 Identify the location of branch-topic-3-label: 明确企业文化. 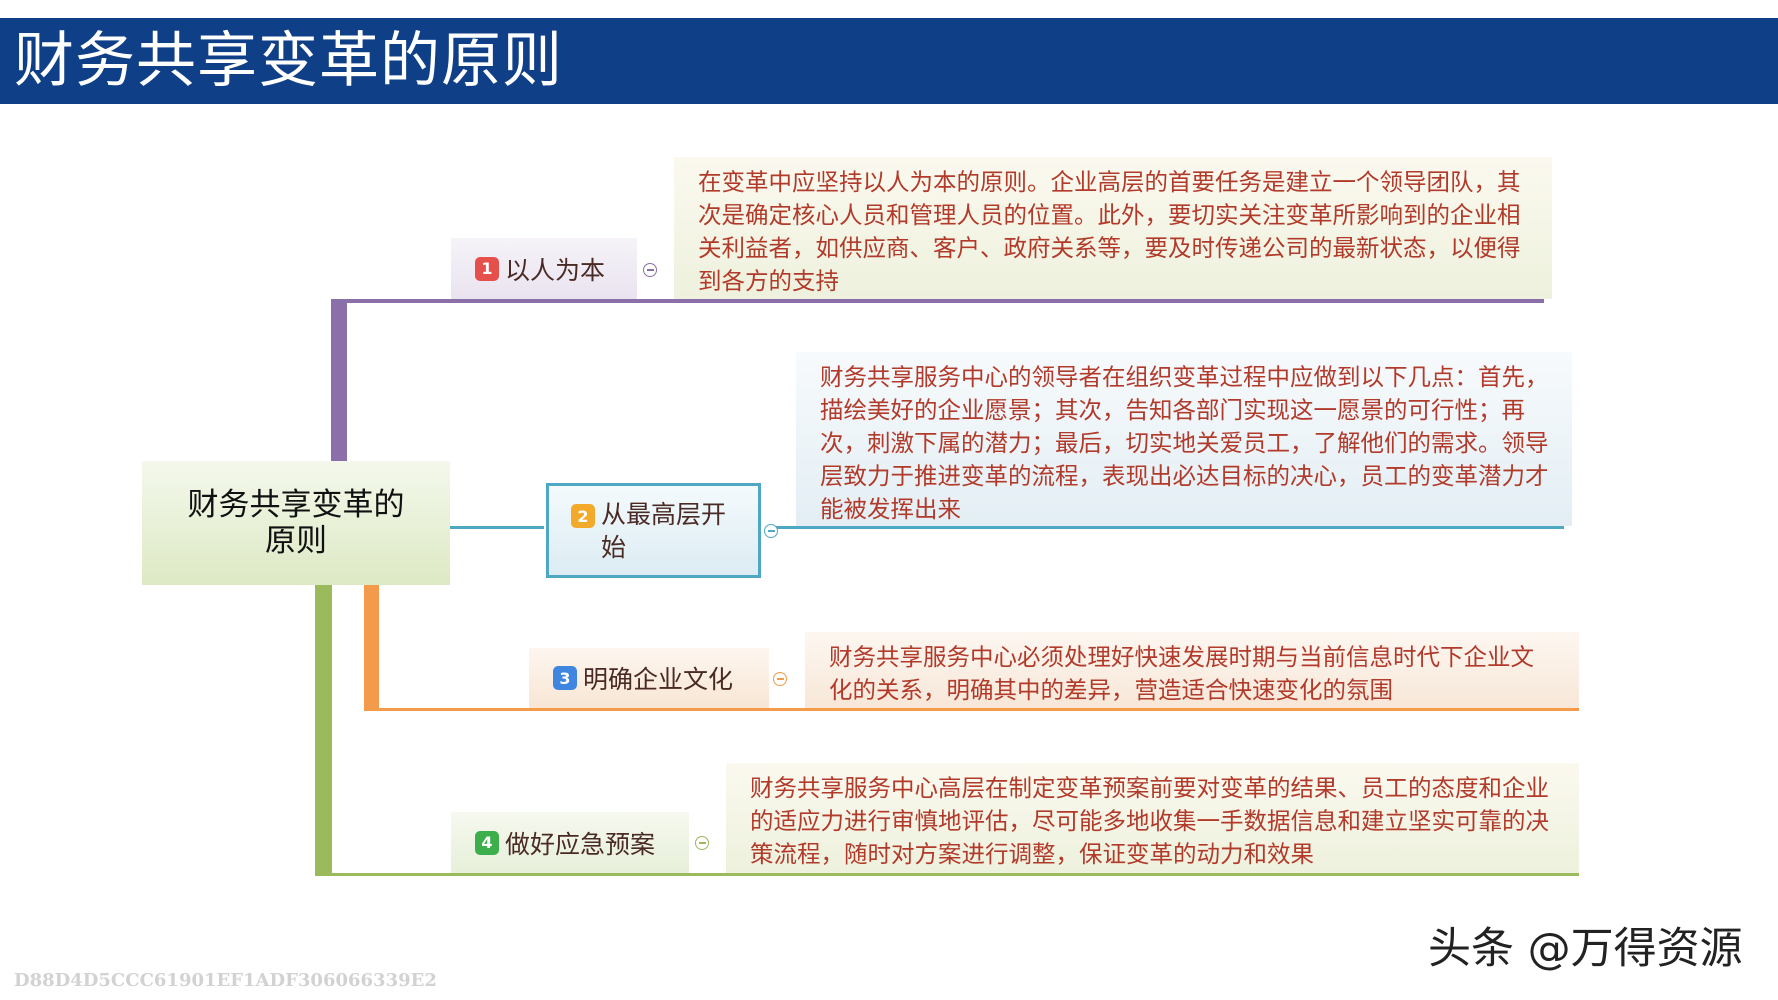
(658, 679).